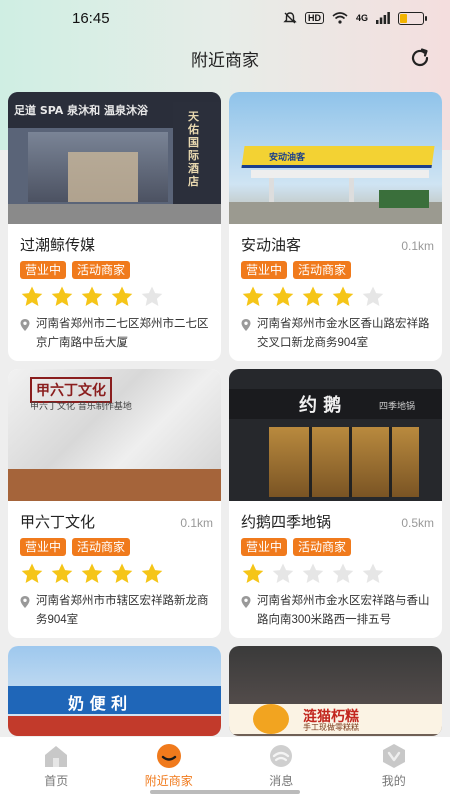  Describe the element at coordinates (331, 727) in the screenshot. I see `storefront-subsign: 手工现做零糕糕` at that location.